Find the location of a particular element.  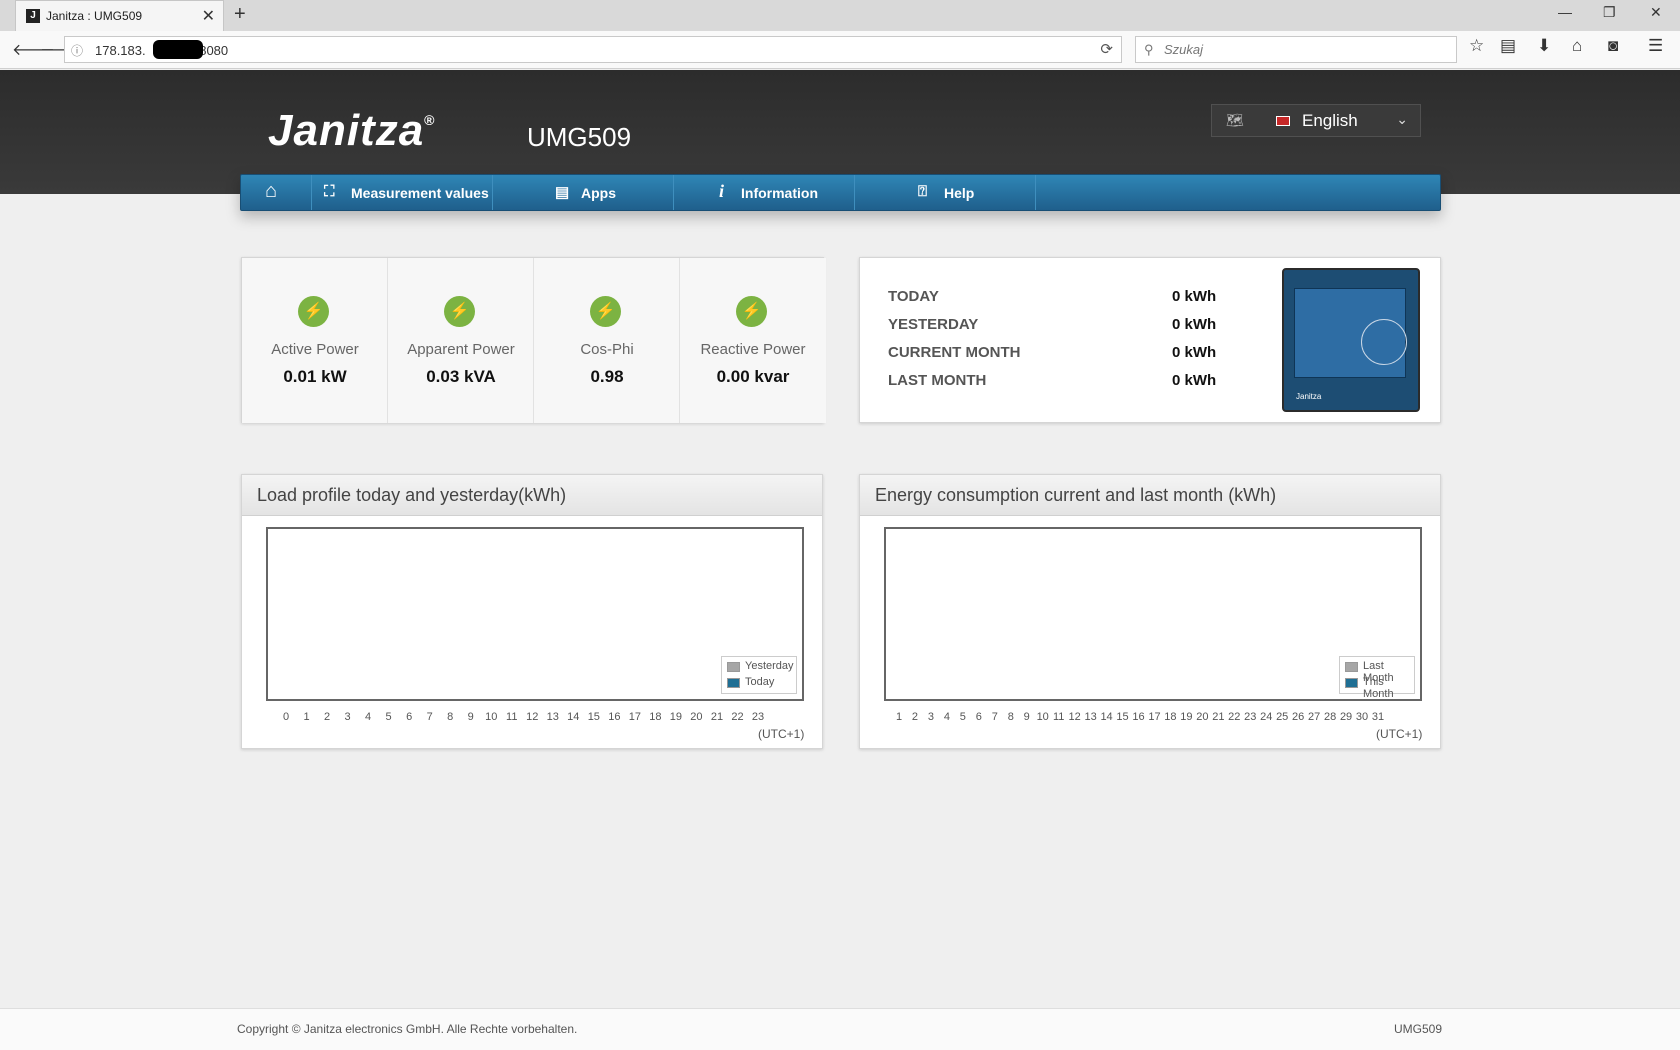

device-title: UMG509 is located at coordinates (579, 137).